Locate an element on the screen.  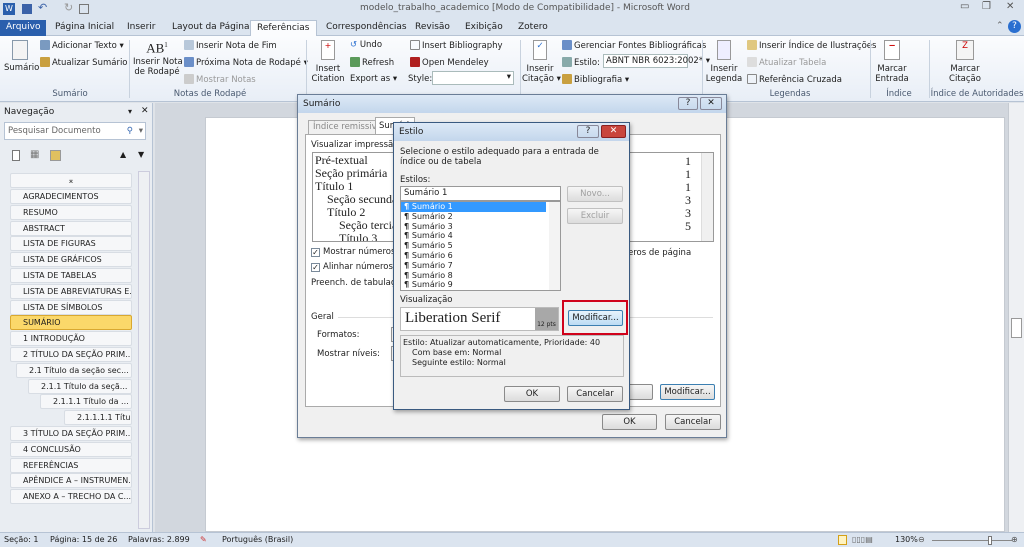
bibliografia-button: Bibliografia ▾ is located at coordinates (595, 79).